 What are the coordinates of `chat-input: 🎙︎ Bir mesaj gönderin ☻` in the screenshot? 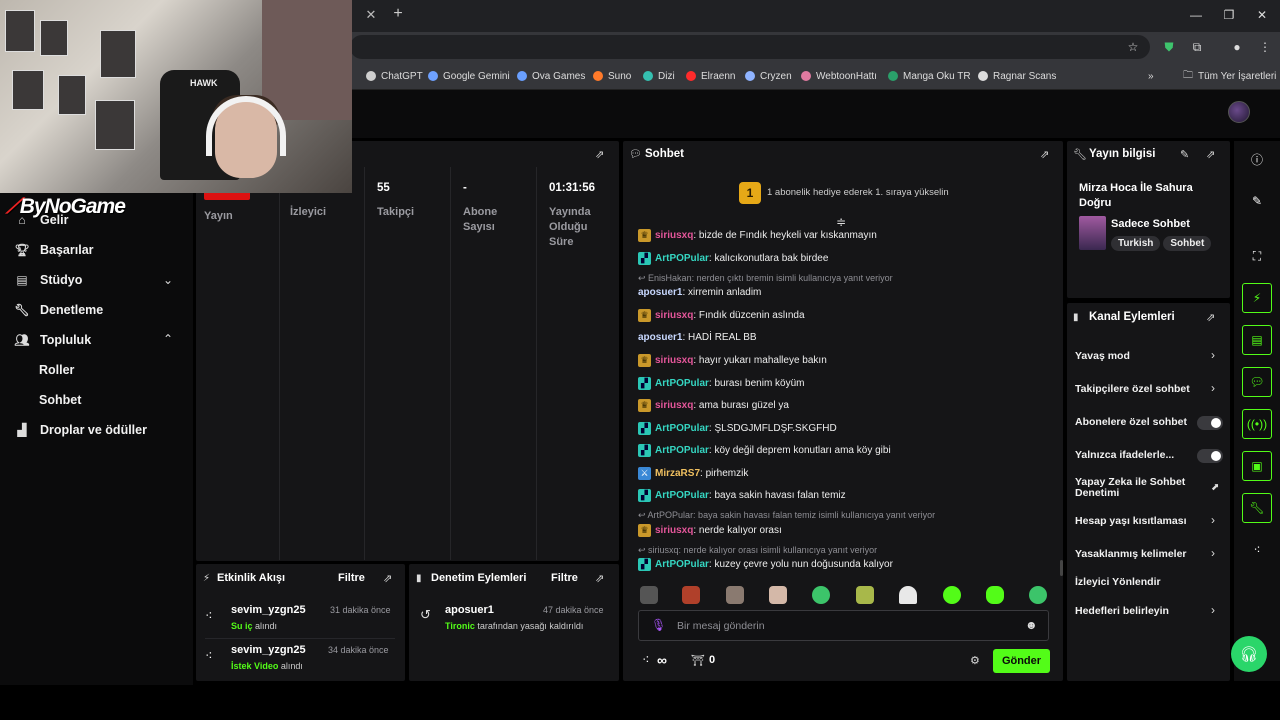 It's located at (843, 625).